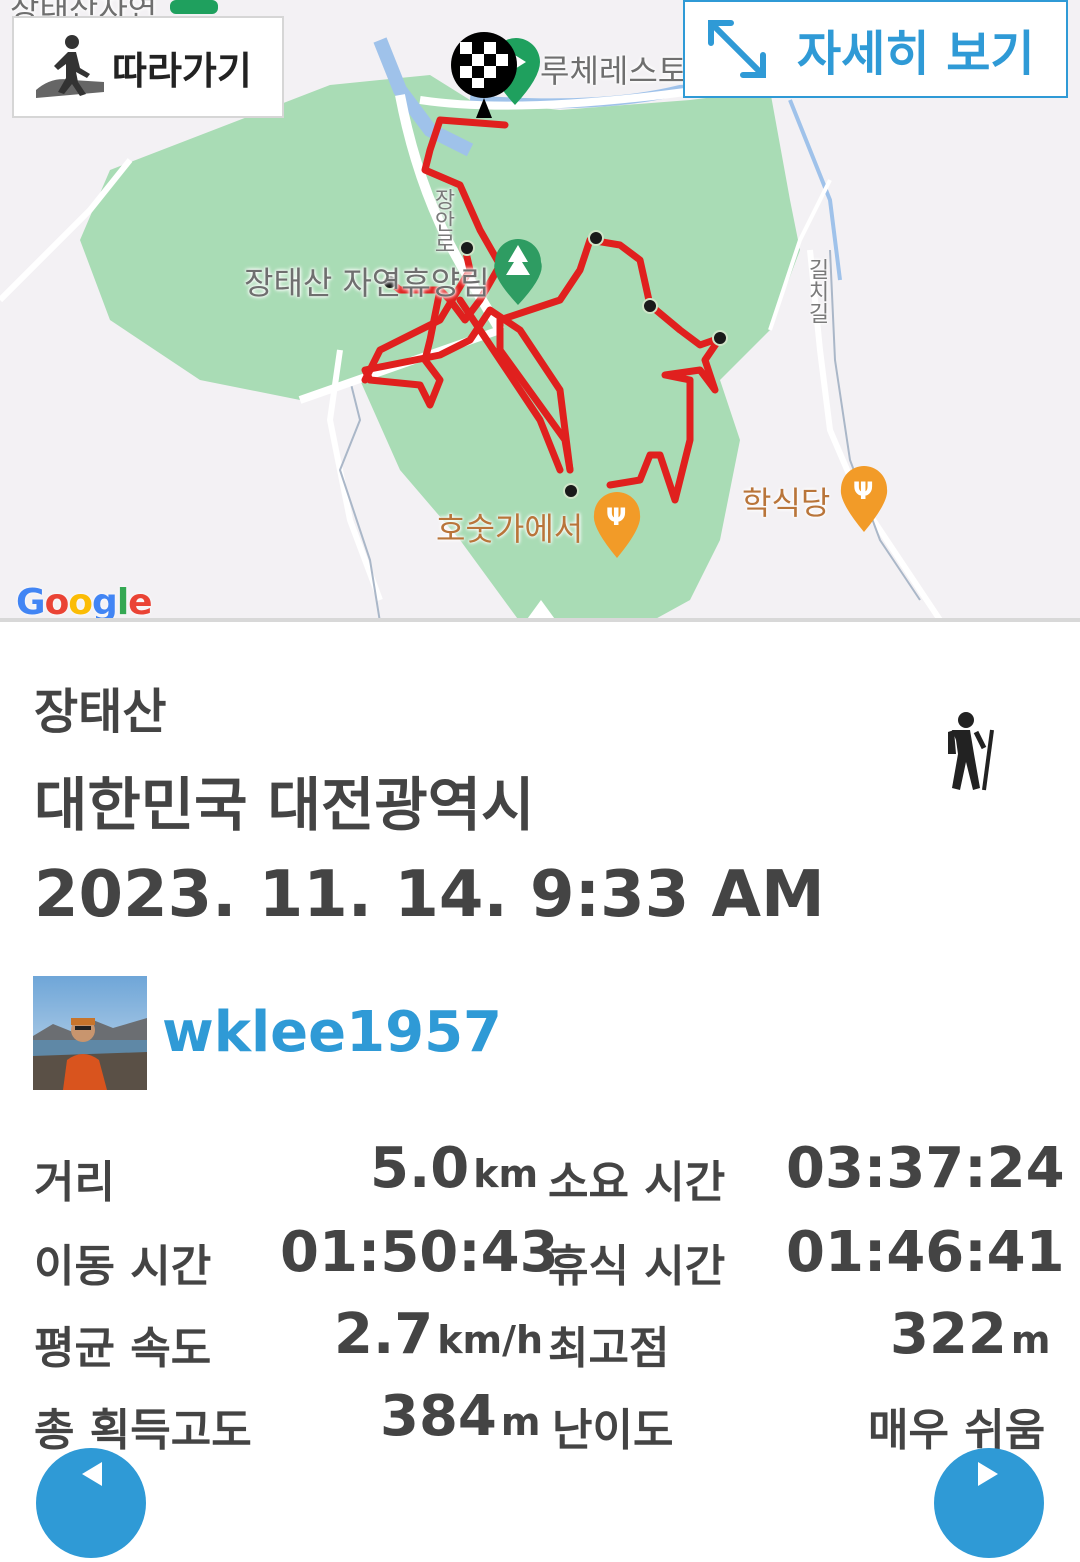 The height and width of the screenshot is (1562, 1080). Describe the element at coordinates (123, 1348) in the screenshot. I see `avg-speed-label: 평균 속도` at that location.